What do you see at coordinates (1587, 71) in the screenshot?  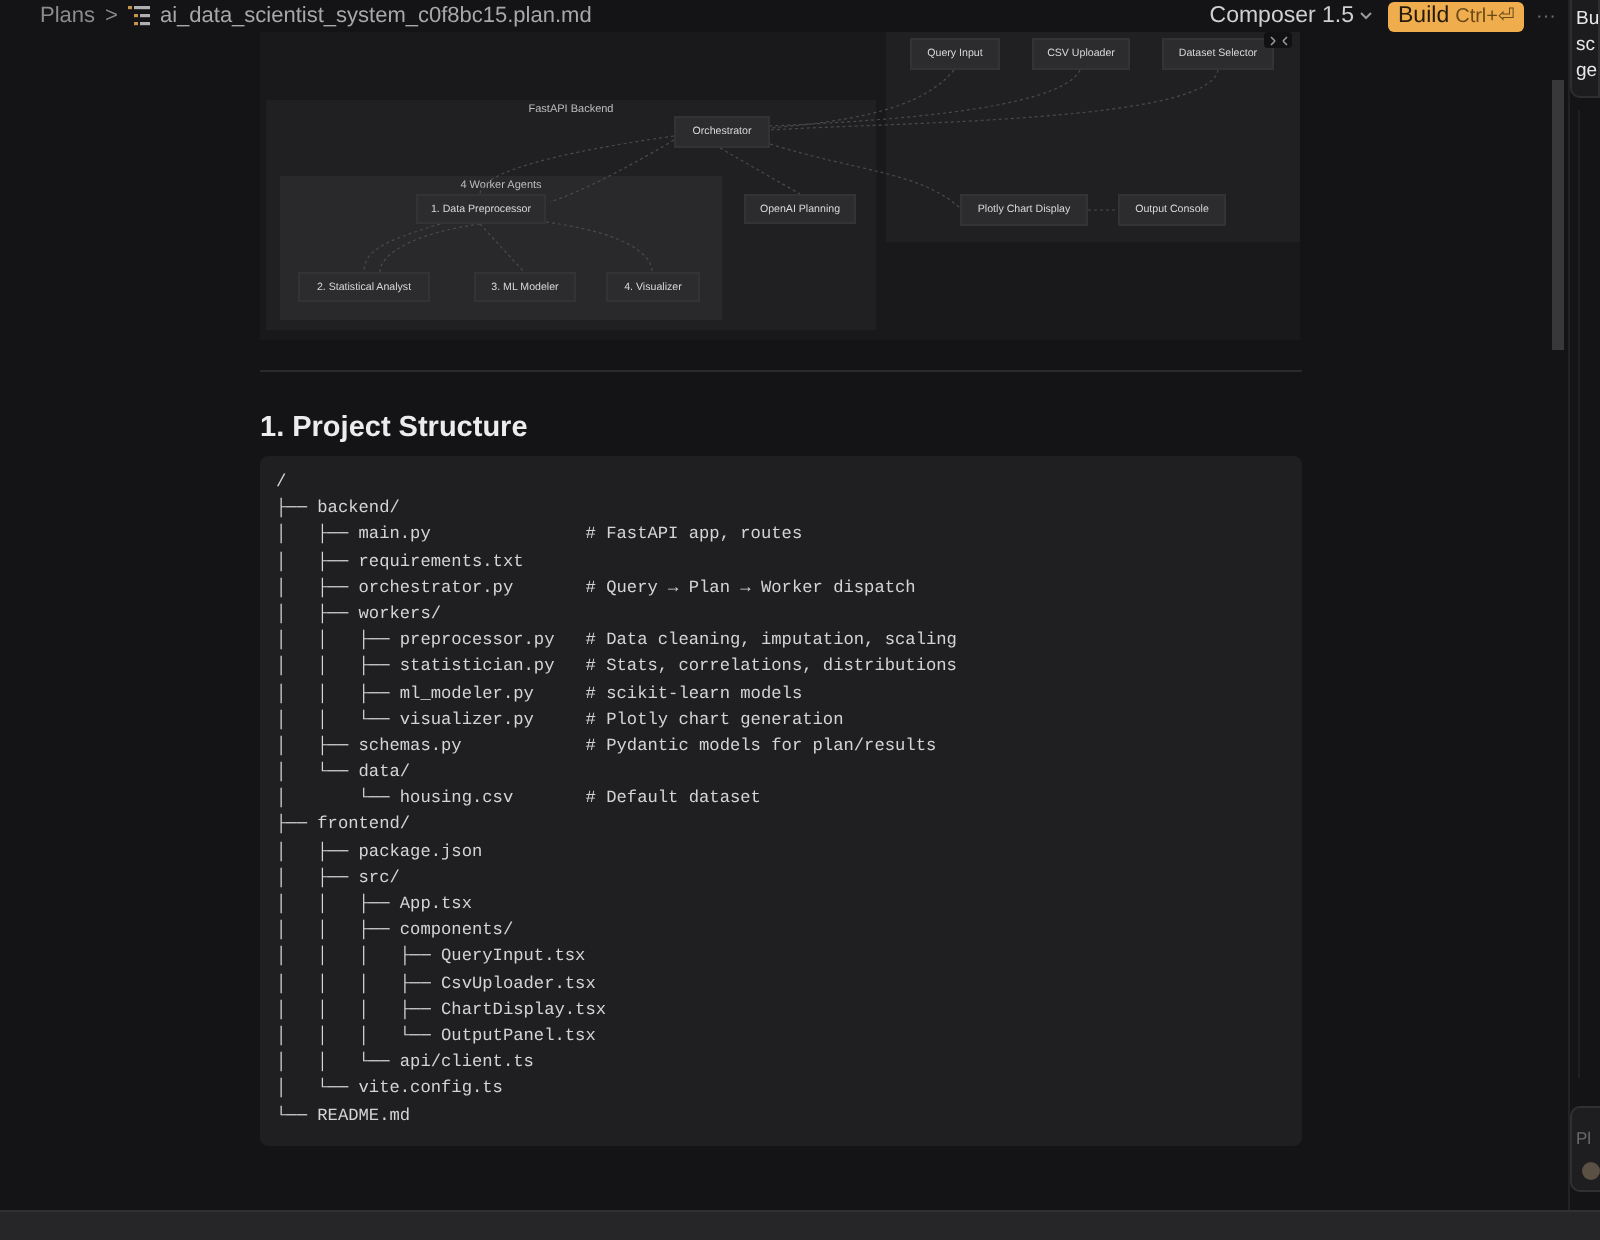 I see `message-text: ge` at bounding box center [1587, 71].